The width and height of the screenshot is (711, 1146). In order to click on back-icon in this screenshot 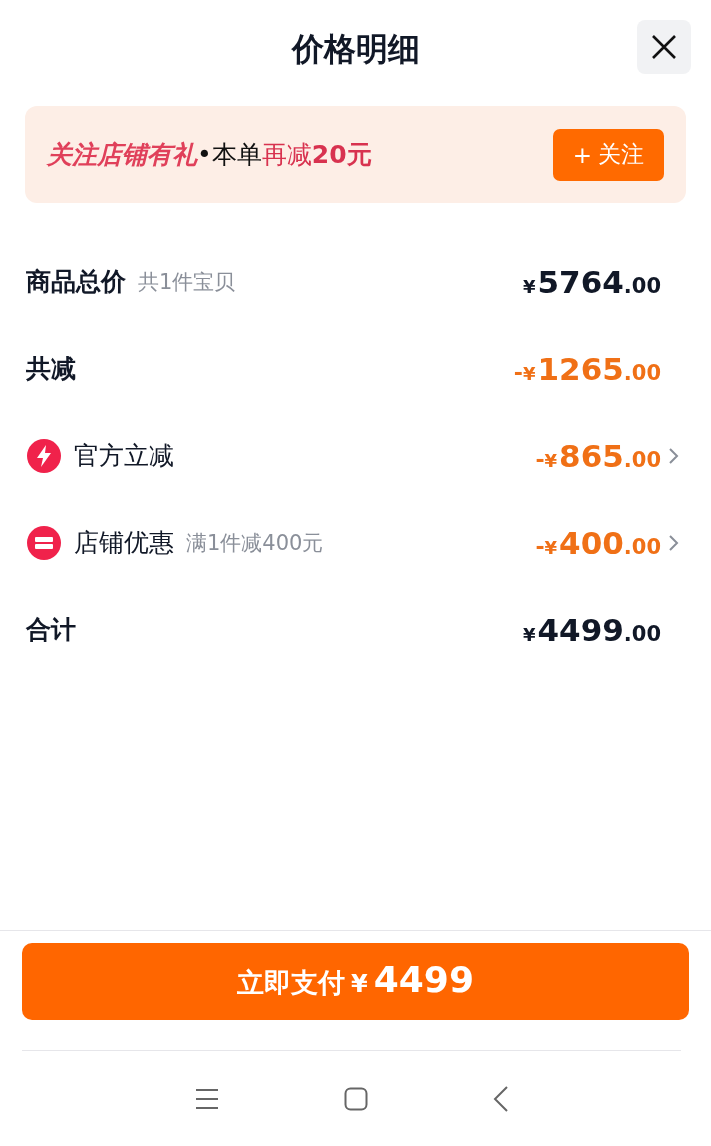, I will do `click(500, 1098)`.